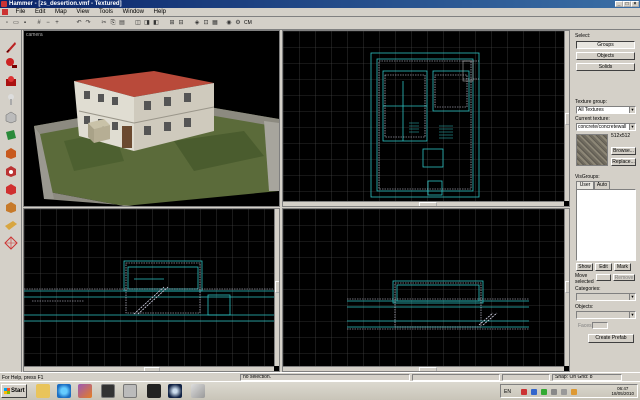  Describe the element at coordinates (276, 287) in the screenshot. I see `front-view-vscroll` at that location.